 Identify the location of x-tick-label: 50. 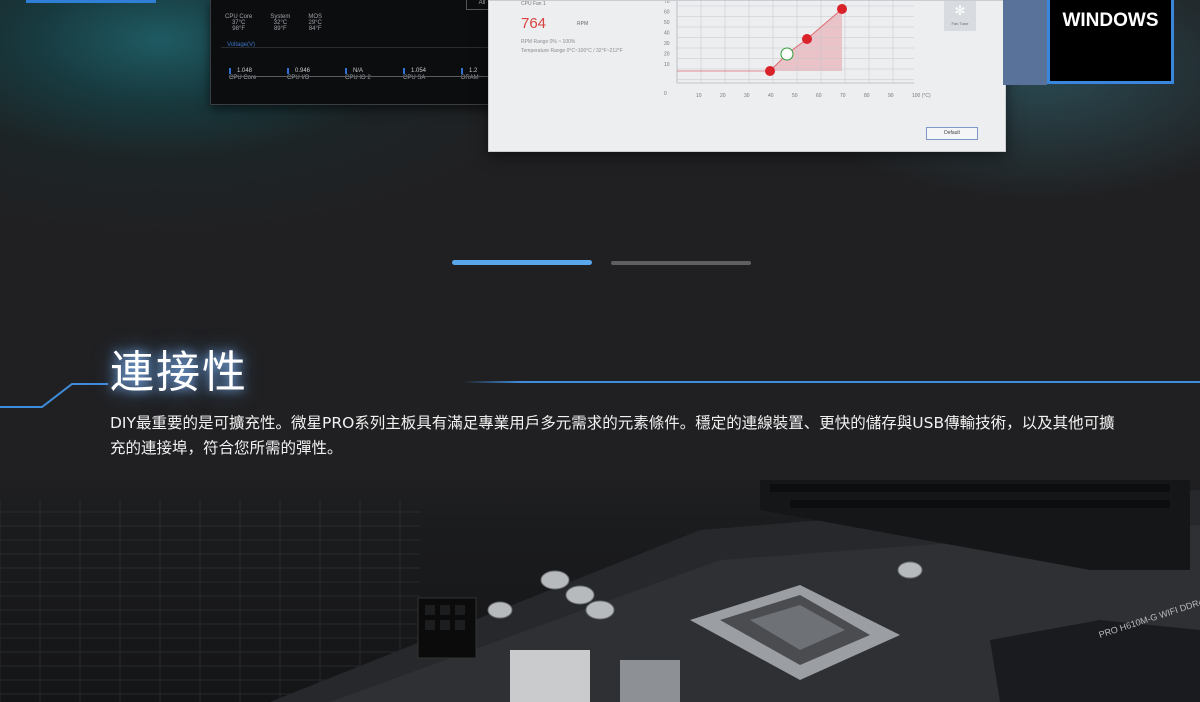
(795, 96).